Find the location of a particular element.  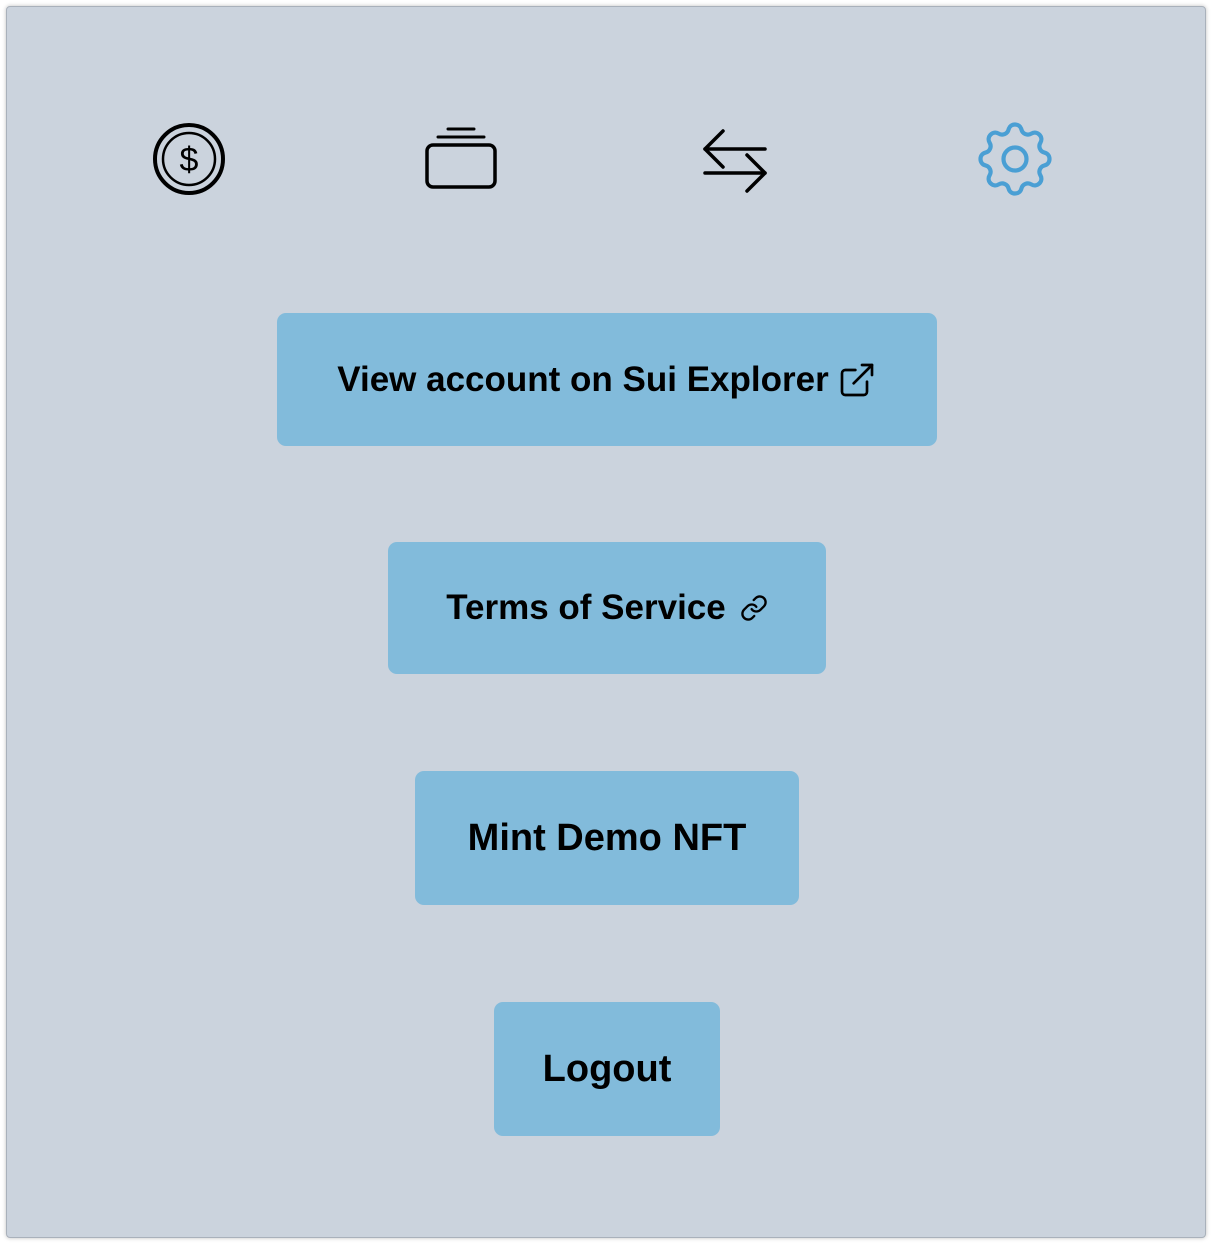

logout-label: Logout is located at coordinates (607, 1068).